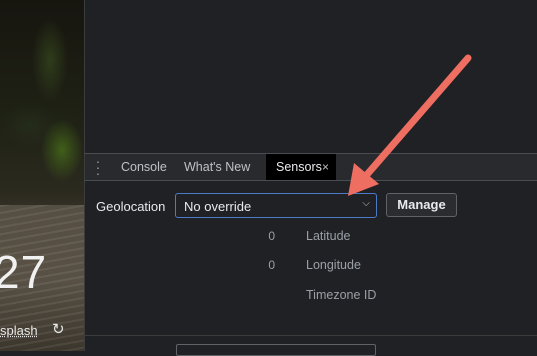 This screenshot has height=356, width=537. What do you see at coordinates (98, 167) in the screenshot?
I see `drawer-menu-icon: · · ·` at bounding box center [98, 167].